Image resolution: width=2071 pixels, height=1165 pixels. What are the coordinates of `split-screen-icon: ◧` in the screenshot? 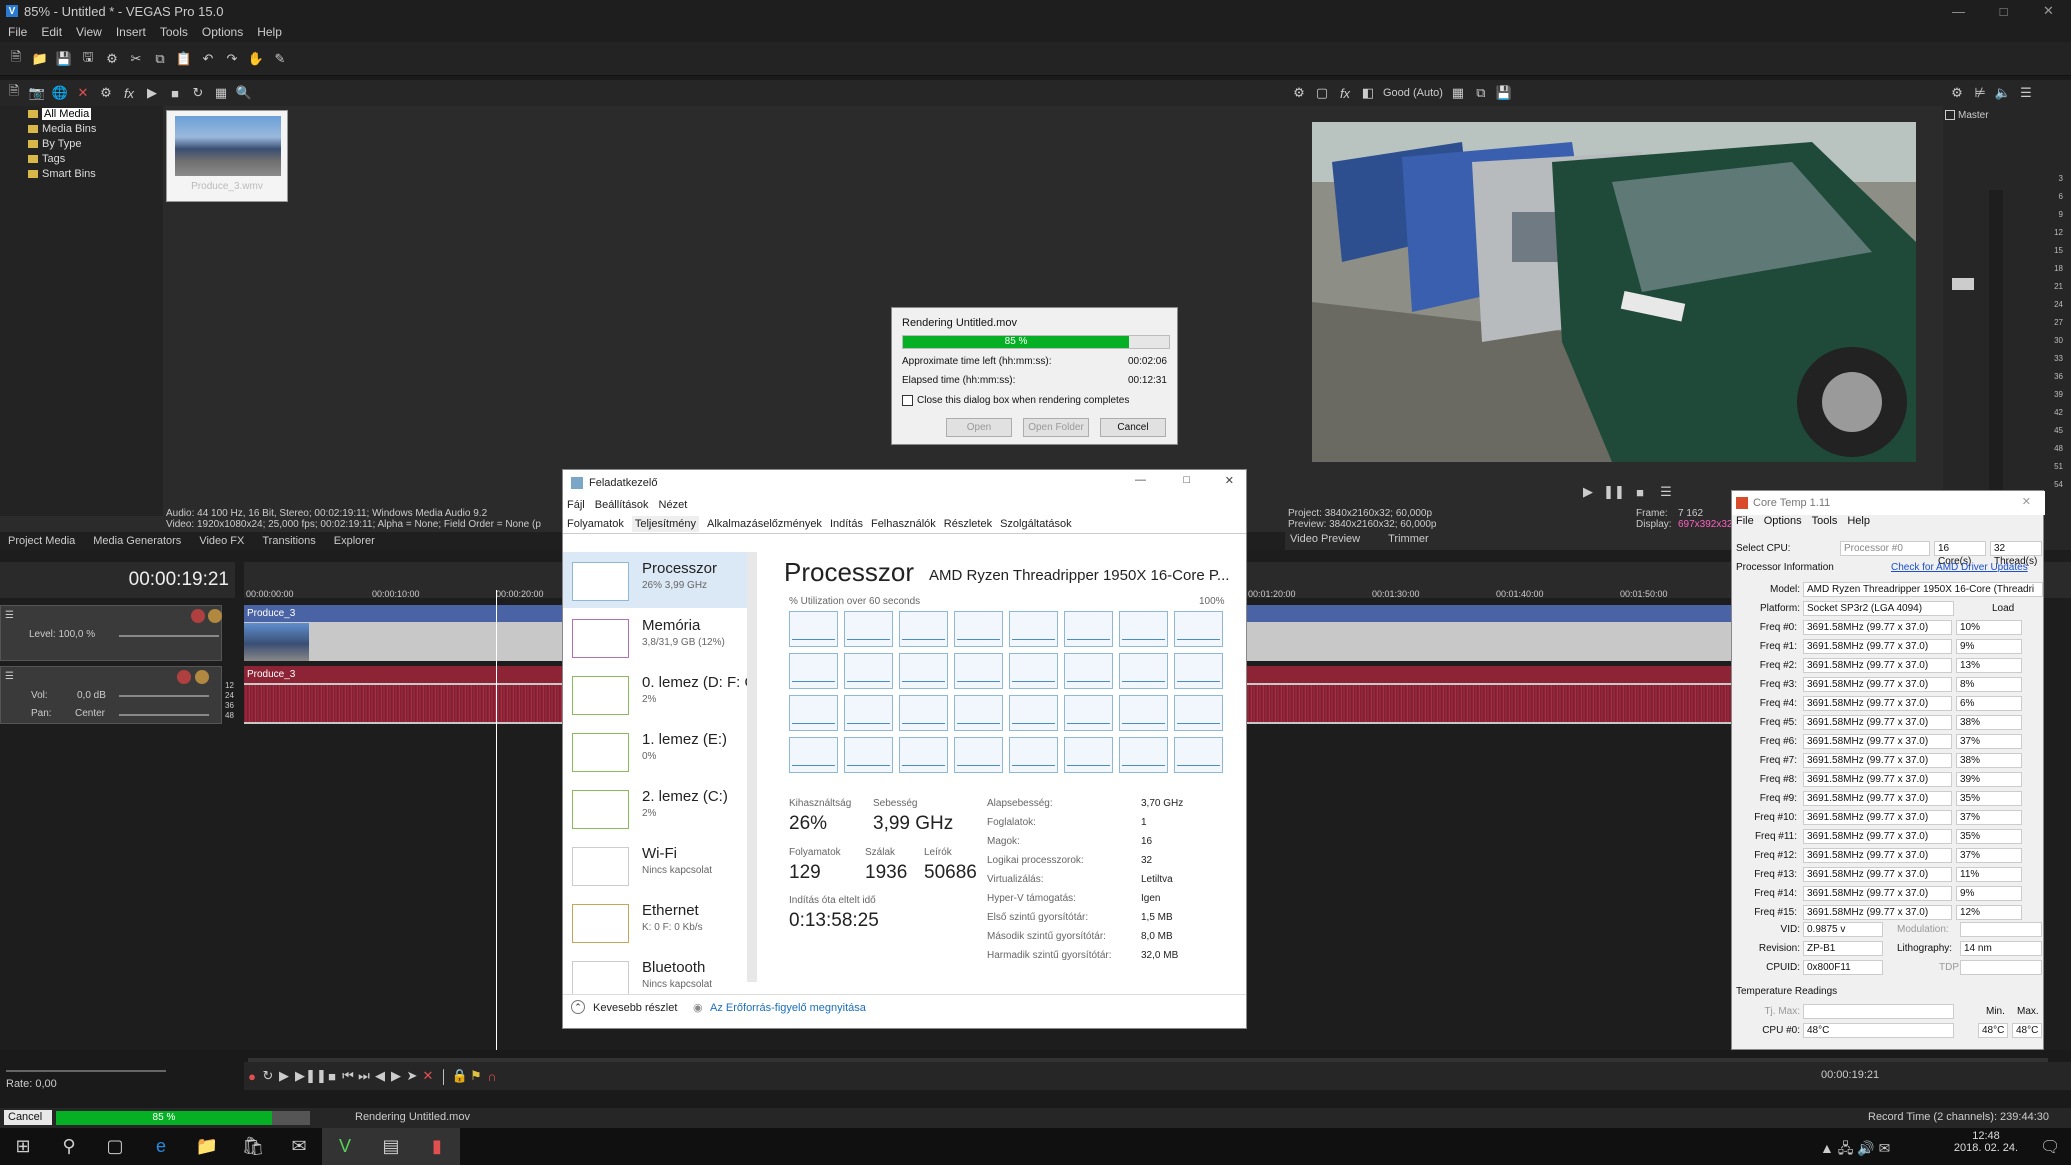 It's located at (1368, 93).